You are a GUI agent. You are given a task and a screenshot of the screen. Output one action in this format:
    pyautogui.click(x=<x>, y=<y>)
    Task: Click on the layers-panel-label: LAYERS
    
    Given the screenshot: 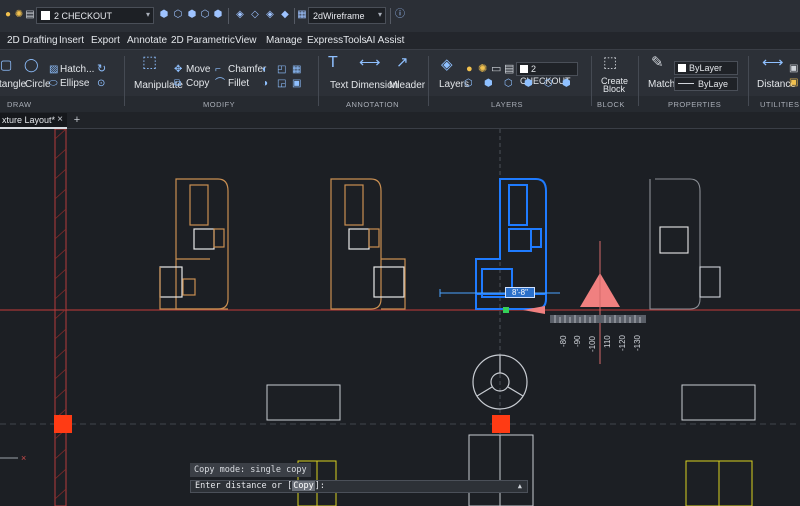 What is the action you would take?
    pyautogui.click(x=507, y=104)
    